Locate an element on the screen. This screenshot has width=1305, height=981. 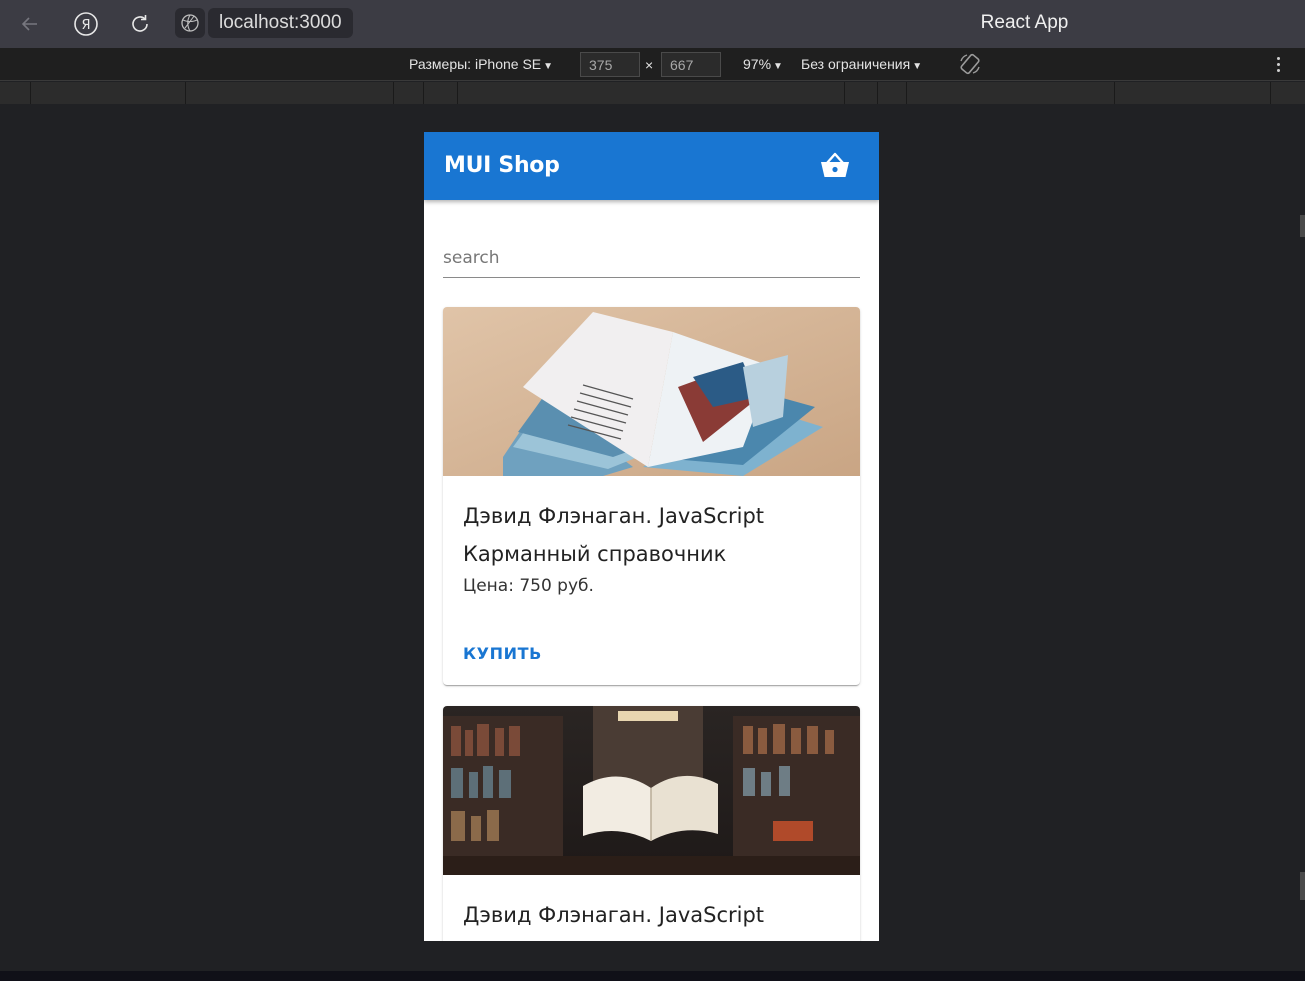
product-title: Дэвид Флэнаган. JavaScript is located at coordinates (614, 915).